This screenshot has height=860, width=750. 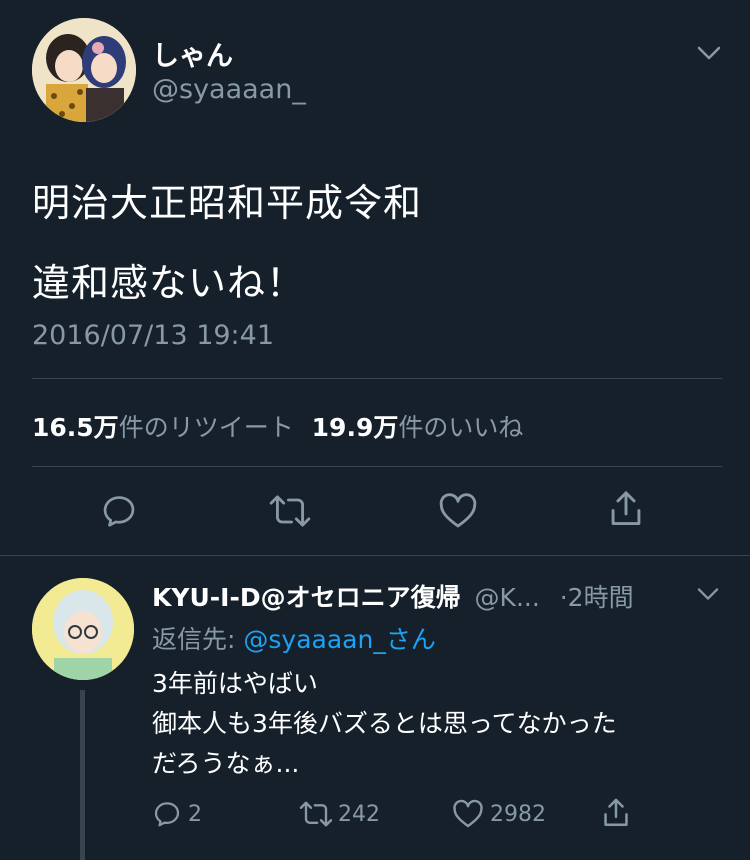 I want to click on chevron-down-icon, so click(x=709, y=53).